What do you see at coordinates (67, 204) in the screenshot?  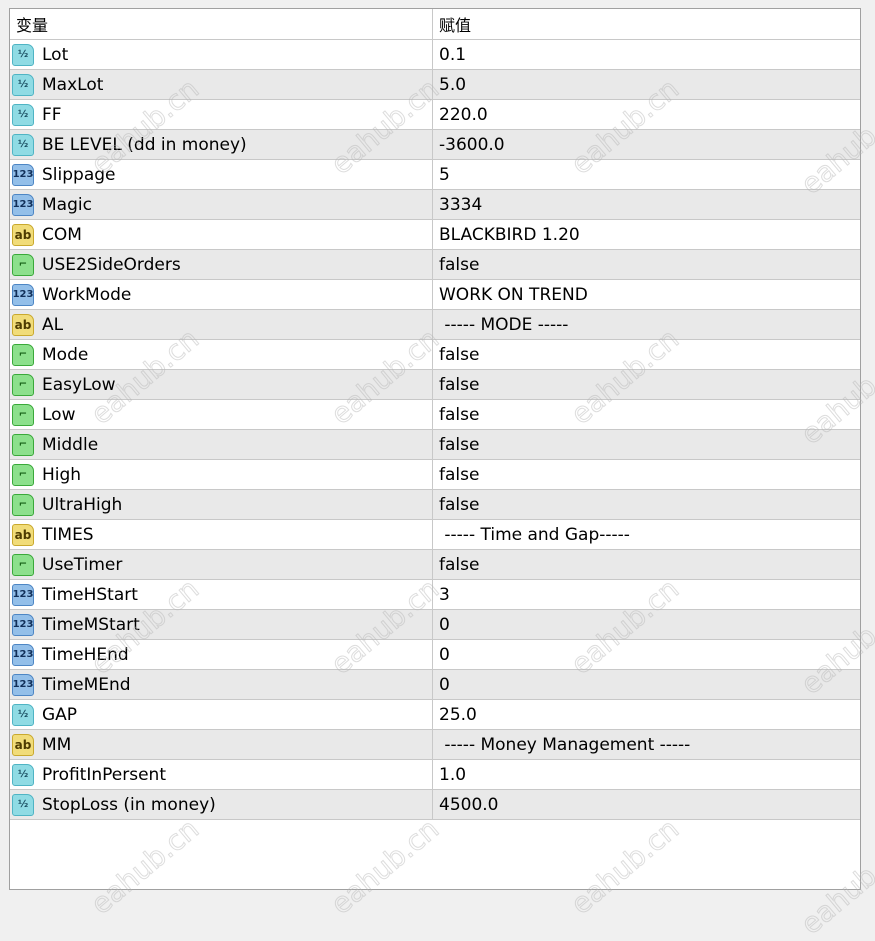 I see `variable-name: Magic` at bounding box center [67, 204].